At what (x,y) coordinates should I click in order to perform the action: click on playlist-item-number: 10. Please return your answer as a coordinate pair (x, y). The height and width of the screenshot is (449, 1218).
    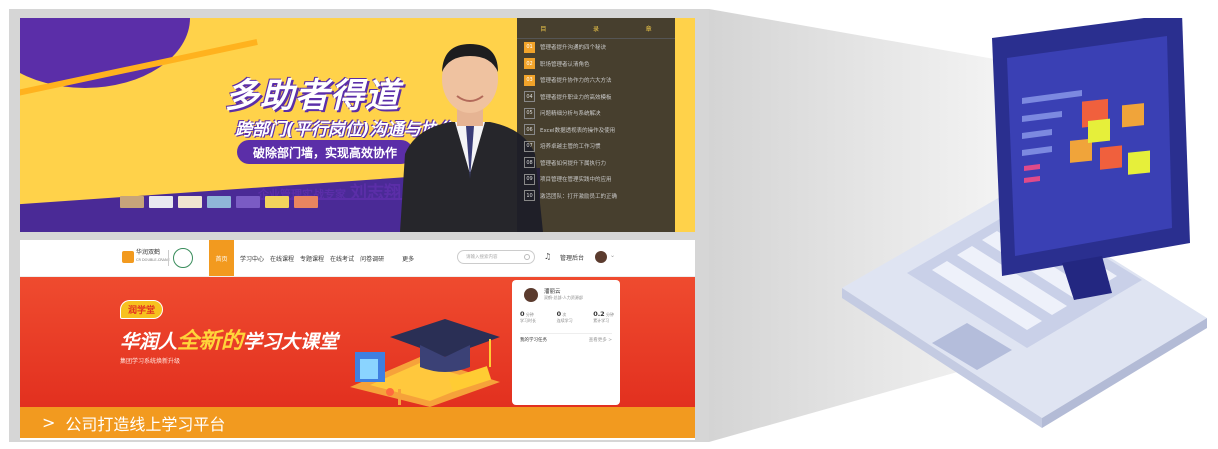
    Looking at the image, I should click on (529, 196).